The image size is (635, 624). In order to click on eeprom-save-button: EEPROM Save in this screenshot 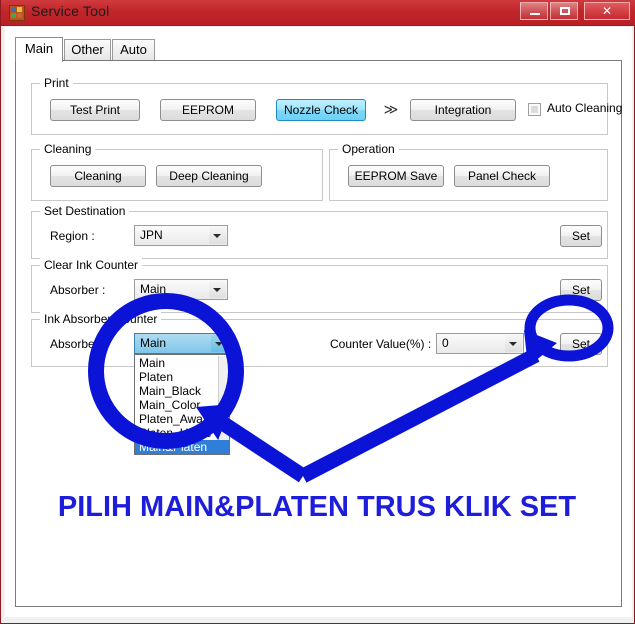, I will do `click(396, 176)`.